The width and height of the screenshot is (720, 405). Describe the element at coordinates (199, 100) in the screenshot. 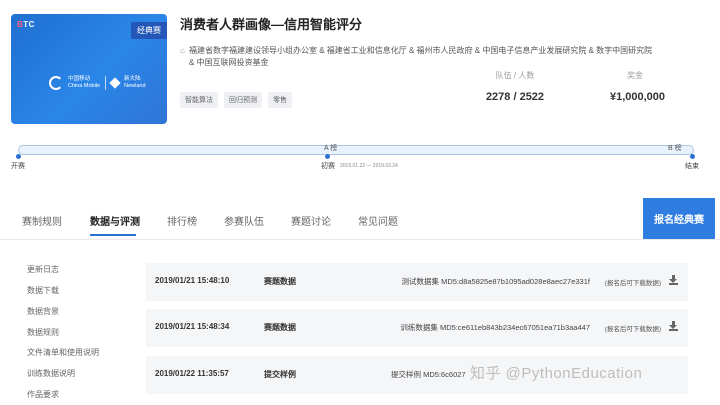

I see `tag: 智能算法` at that location.